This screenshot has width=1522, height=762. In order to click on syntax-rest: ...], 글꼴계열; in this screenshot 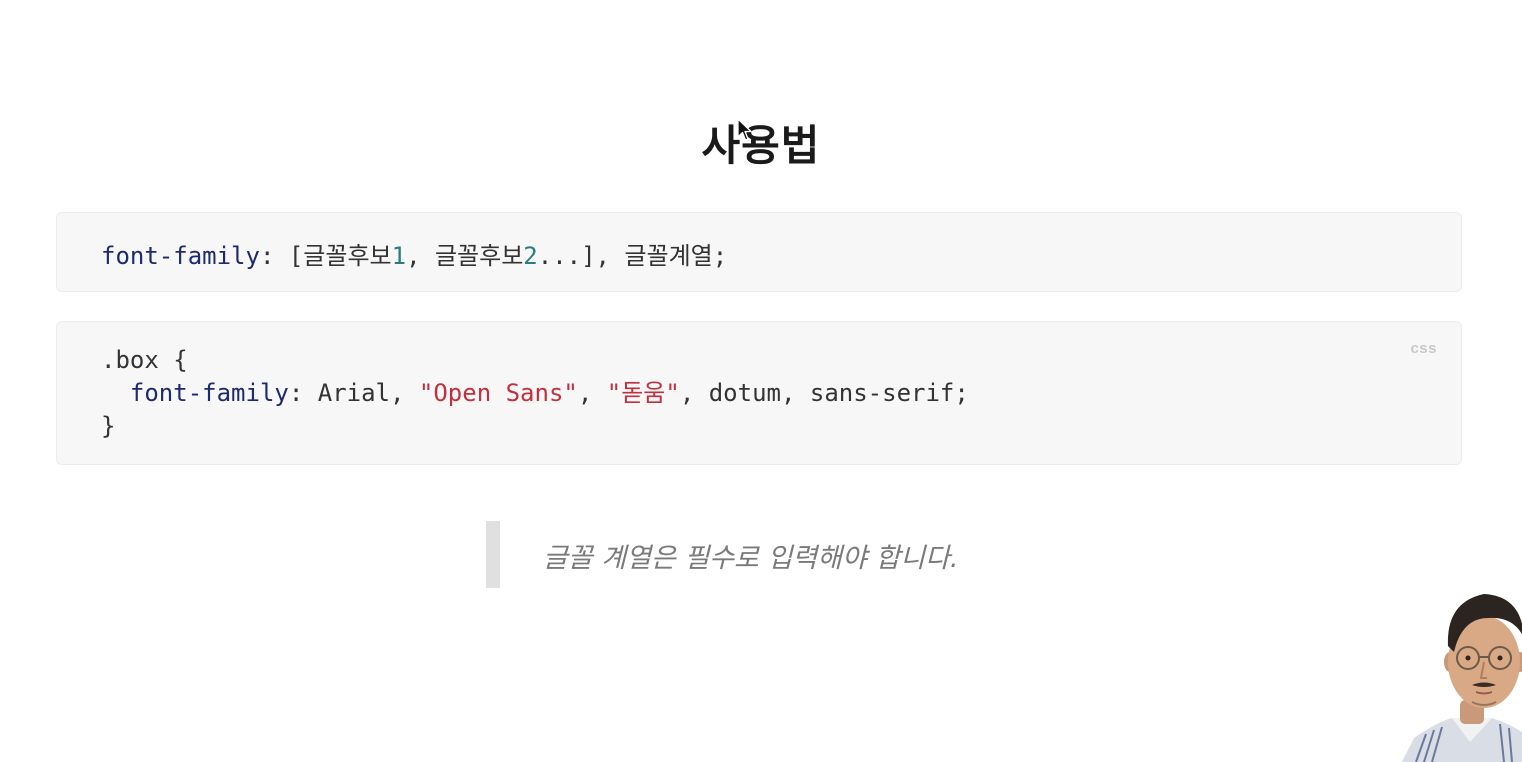, I will do `click(632, 256)`.